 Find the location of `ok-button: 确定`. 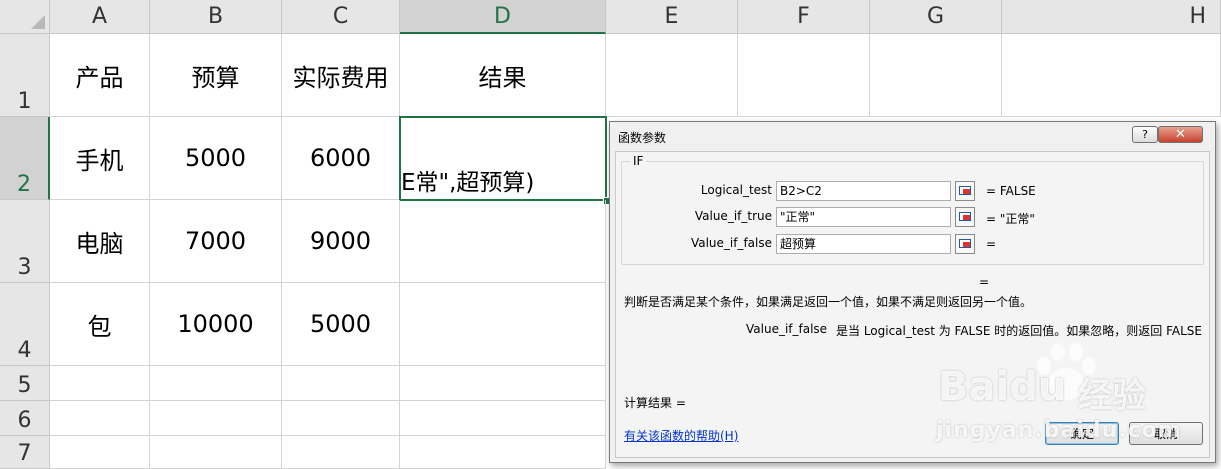

ok-button: 确定 is located at coordinates (1082, 433).